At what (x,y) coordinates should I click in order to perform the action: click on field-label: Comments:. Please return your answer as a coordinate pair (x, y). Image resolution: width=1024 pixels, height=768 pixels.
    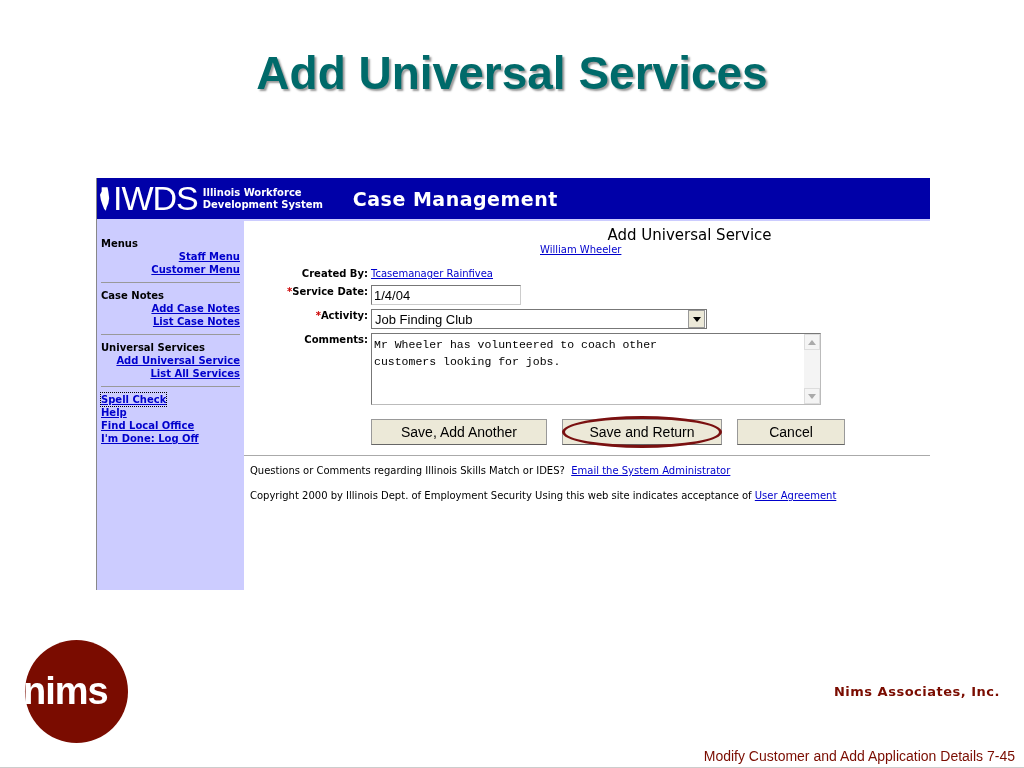
    Looking at the image, I should click on (335, 340).